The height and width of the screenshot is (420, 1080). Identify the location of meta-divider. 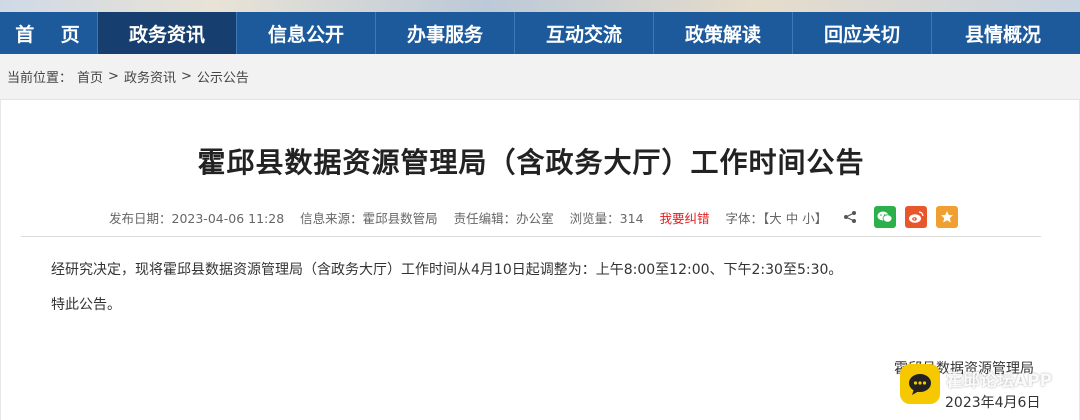
(531, 236).